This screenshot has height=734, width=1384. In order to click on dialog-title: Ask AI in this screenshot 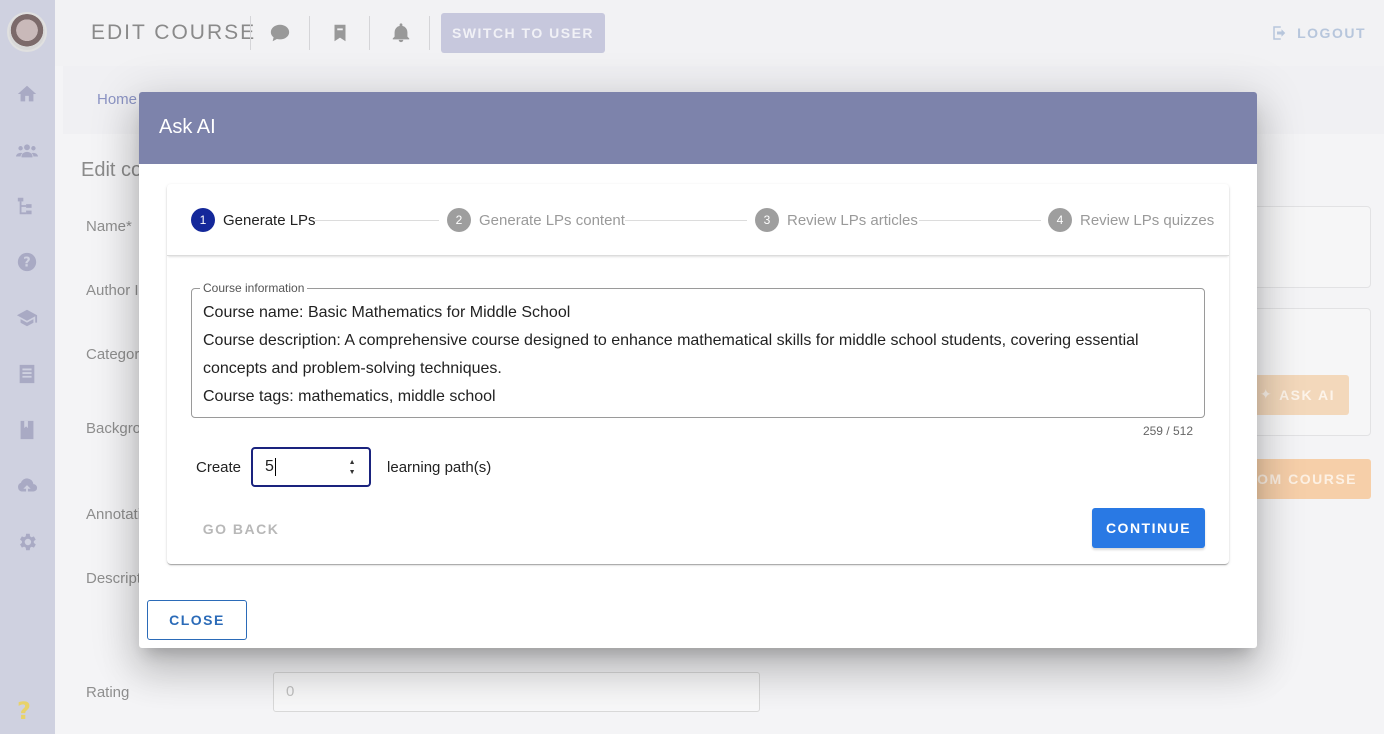, I will do `click(698, 128)`.